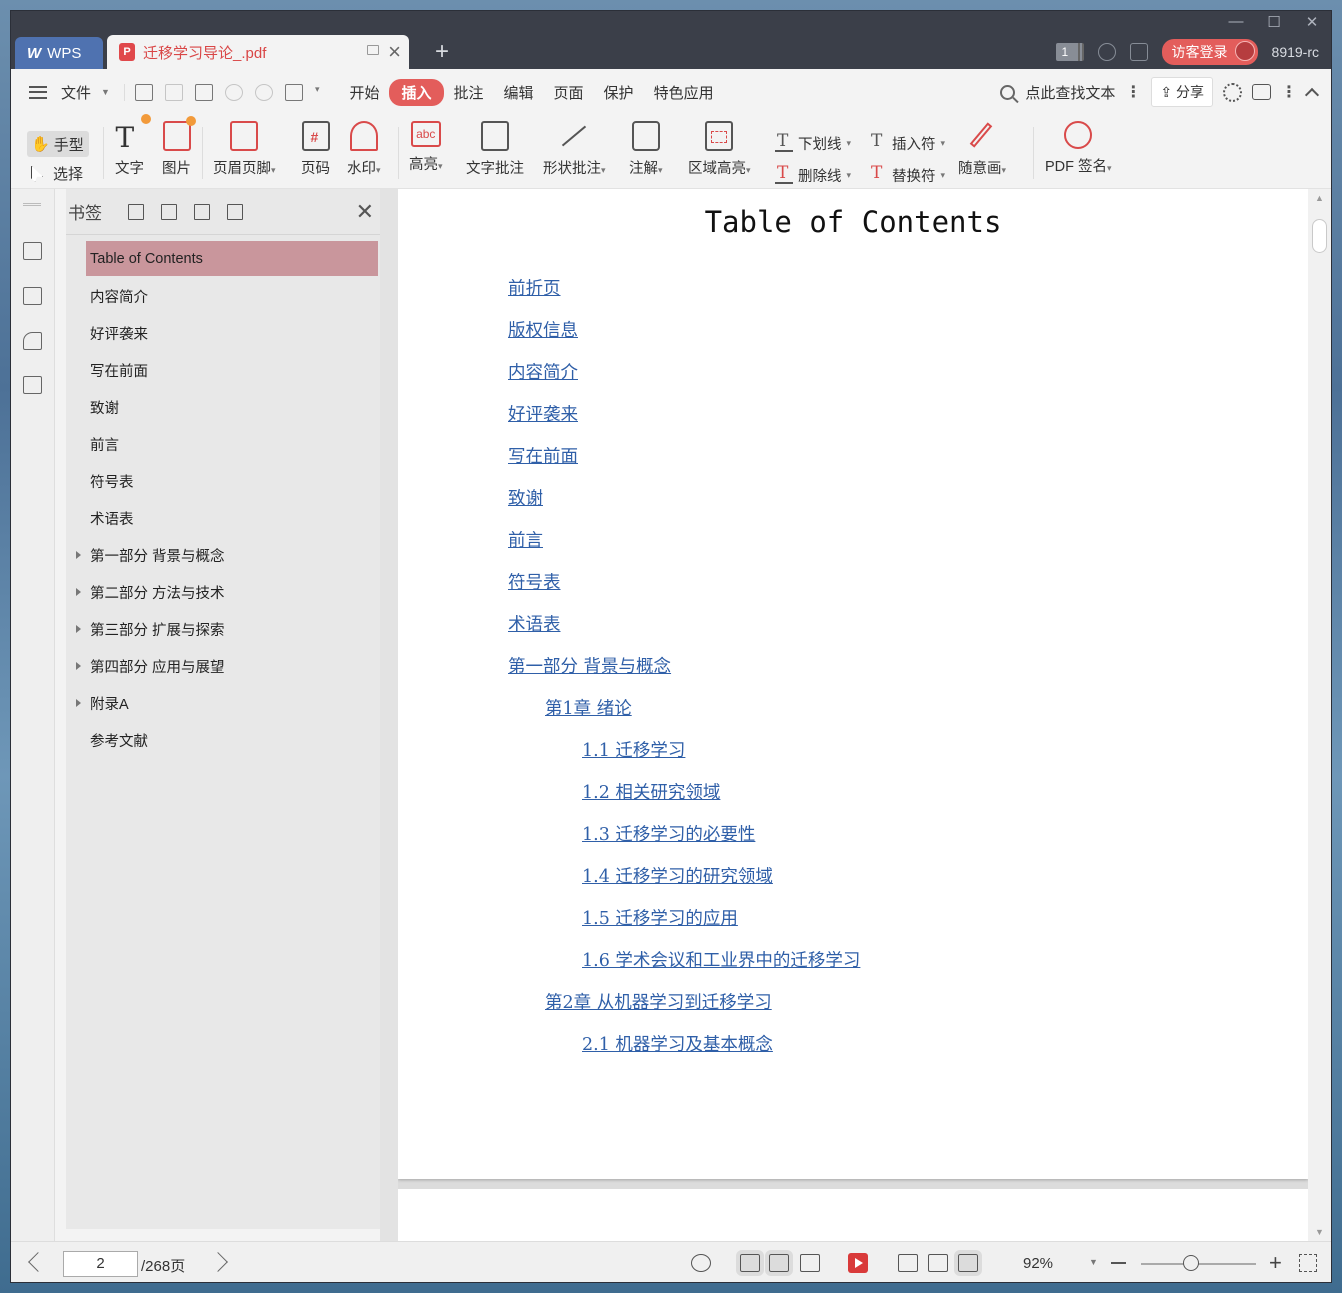  Describe the element at coordinates (469, 92) in the screenshot. I see `tab-comment: 批注` at that location.